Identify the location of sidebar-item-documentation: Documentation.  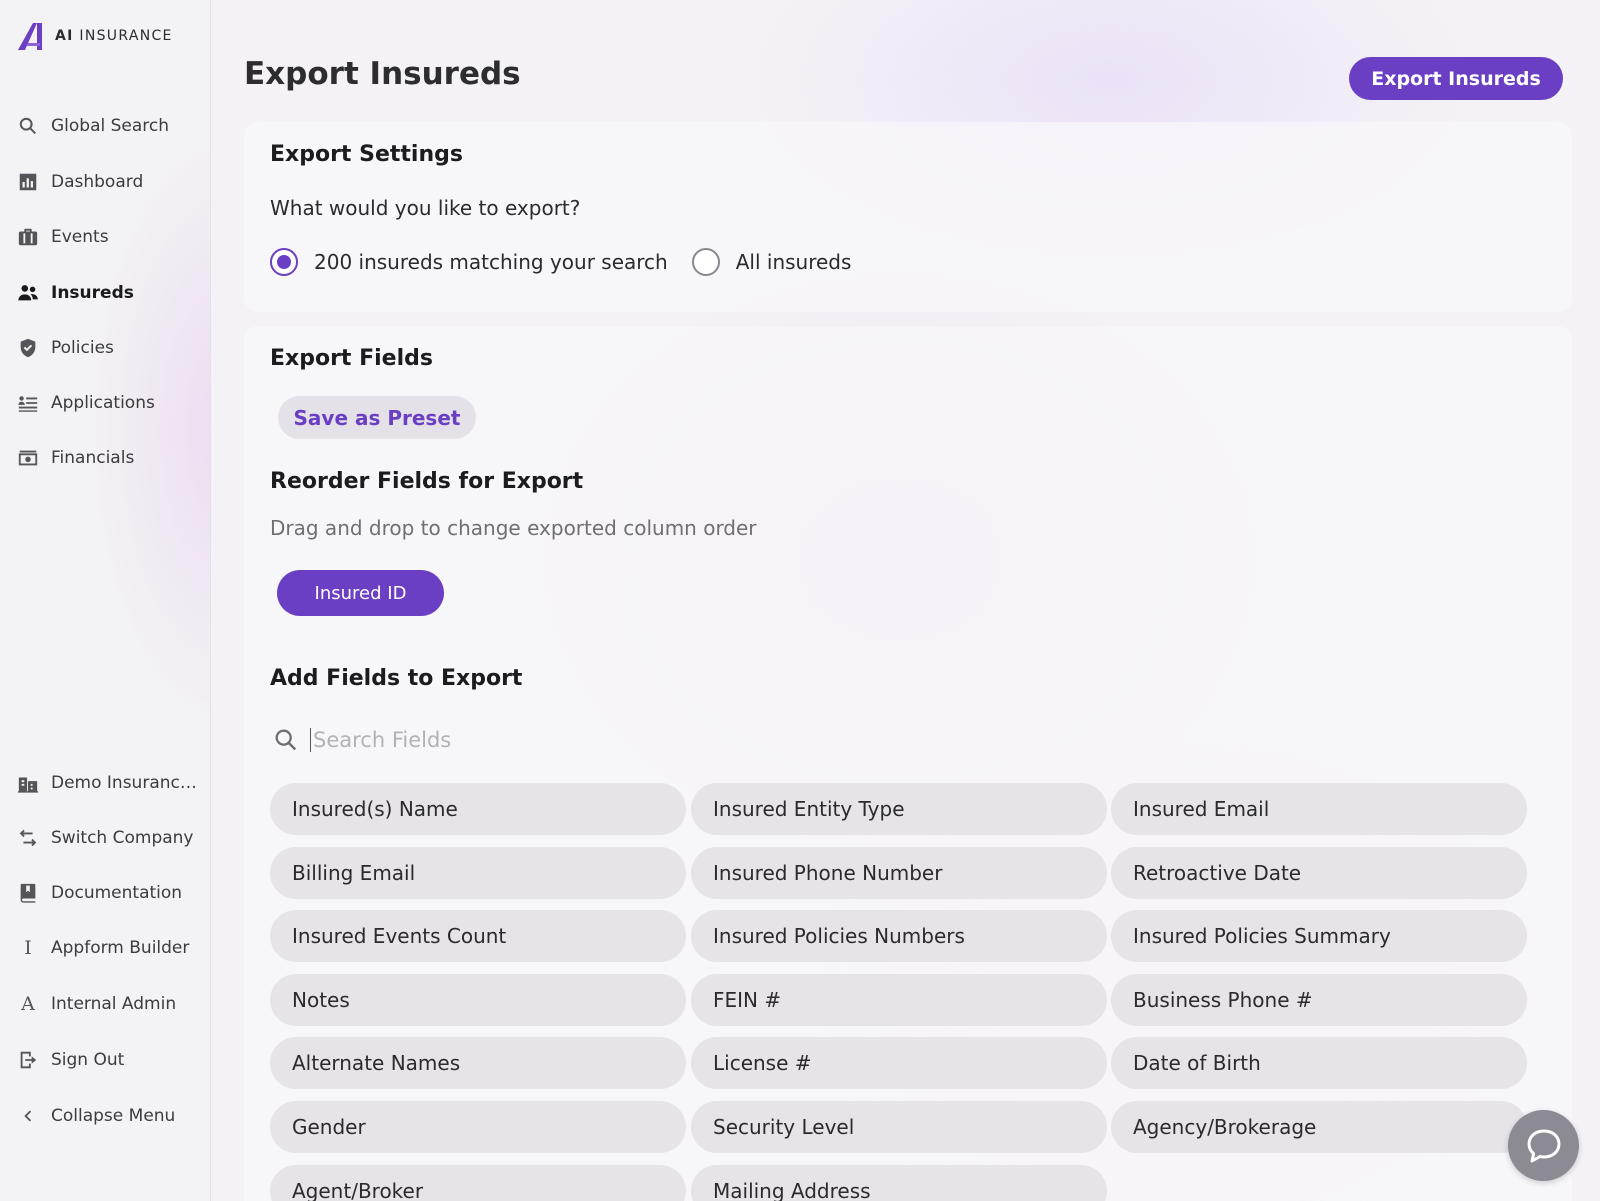
(99, 893).